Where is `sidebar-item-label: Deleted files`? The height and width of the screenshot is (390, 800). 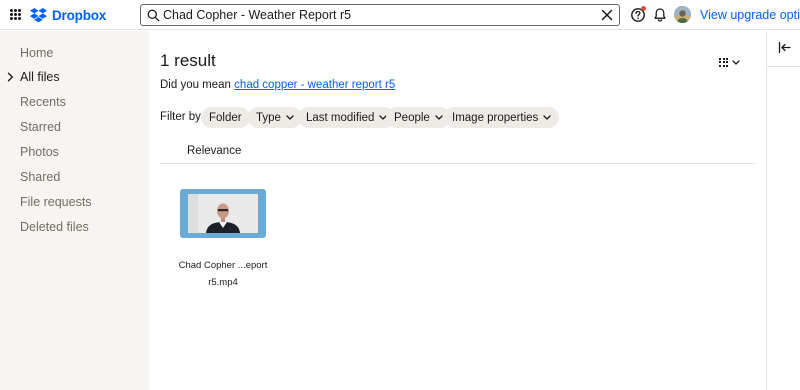 sidebar-item-label: Deleted files is located at coordinates (54, 227).